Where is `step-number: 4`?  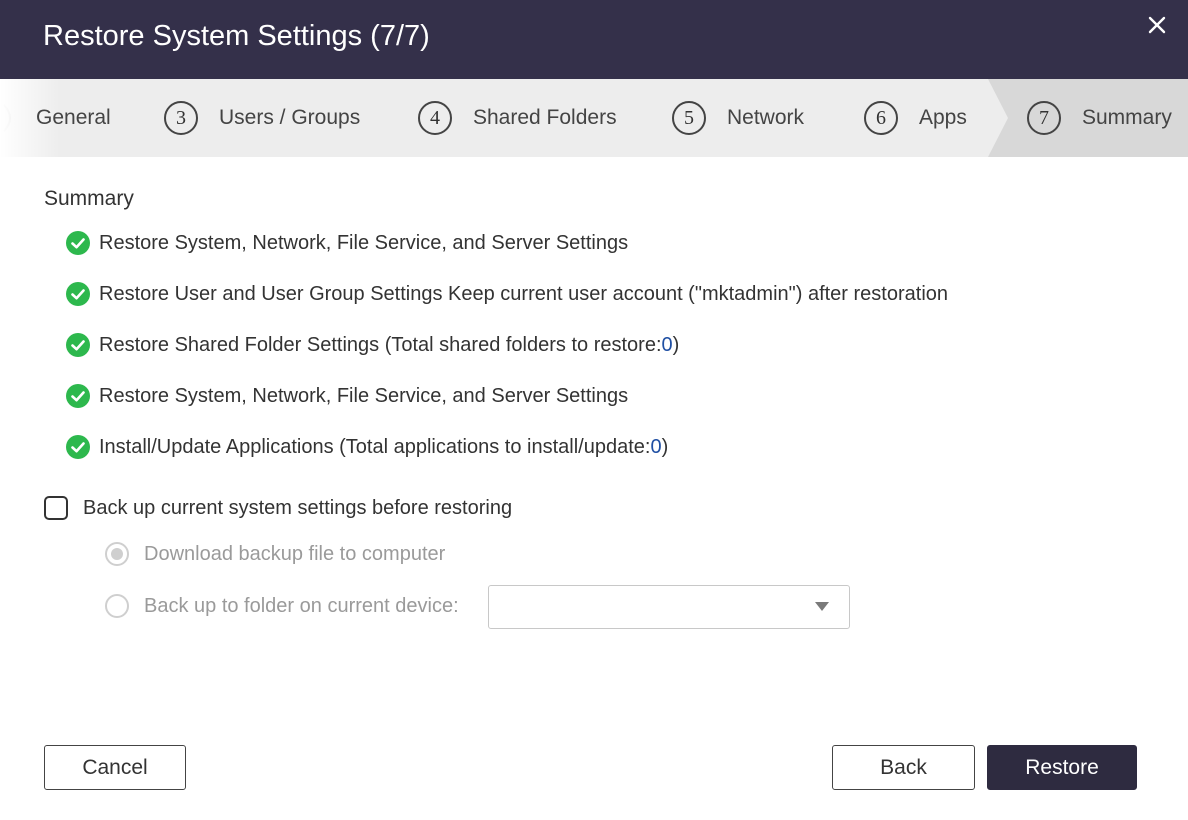
step-number: 4 is located at coordinates (435, 118).